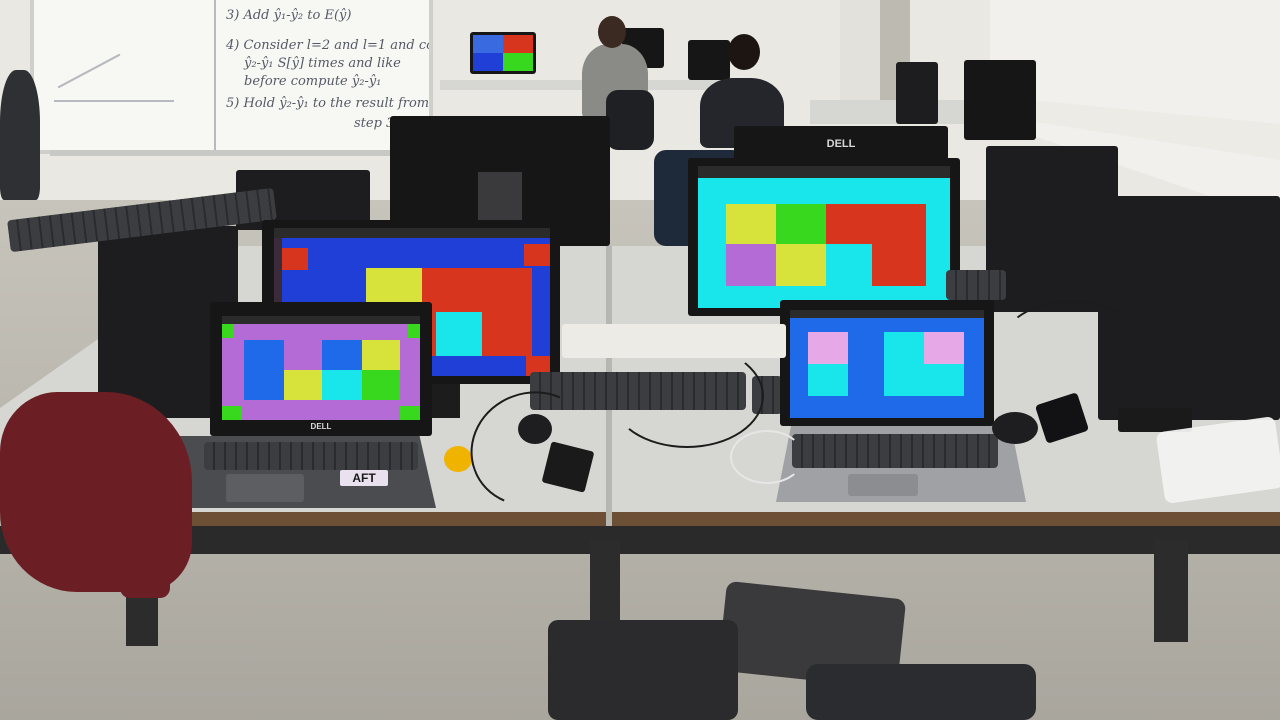 This screenshot has width=1280, height=720. I want to click on laptop-right, so click(887, 363).